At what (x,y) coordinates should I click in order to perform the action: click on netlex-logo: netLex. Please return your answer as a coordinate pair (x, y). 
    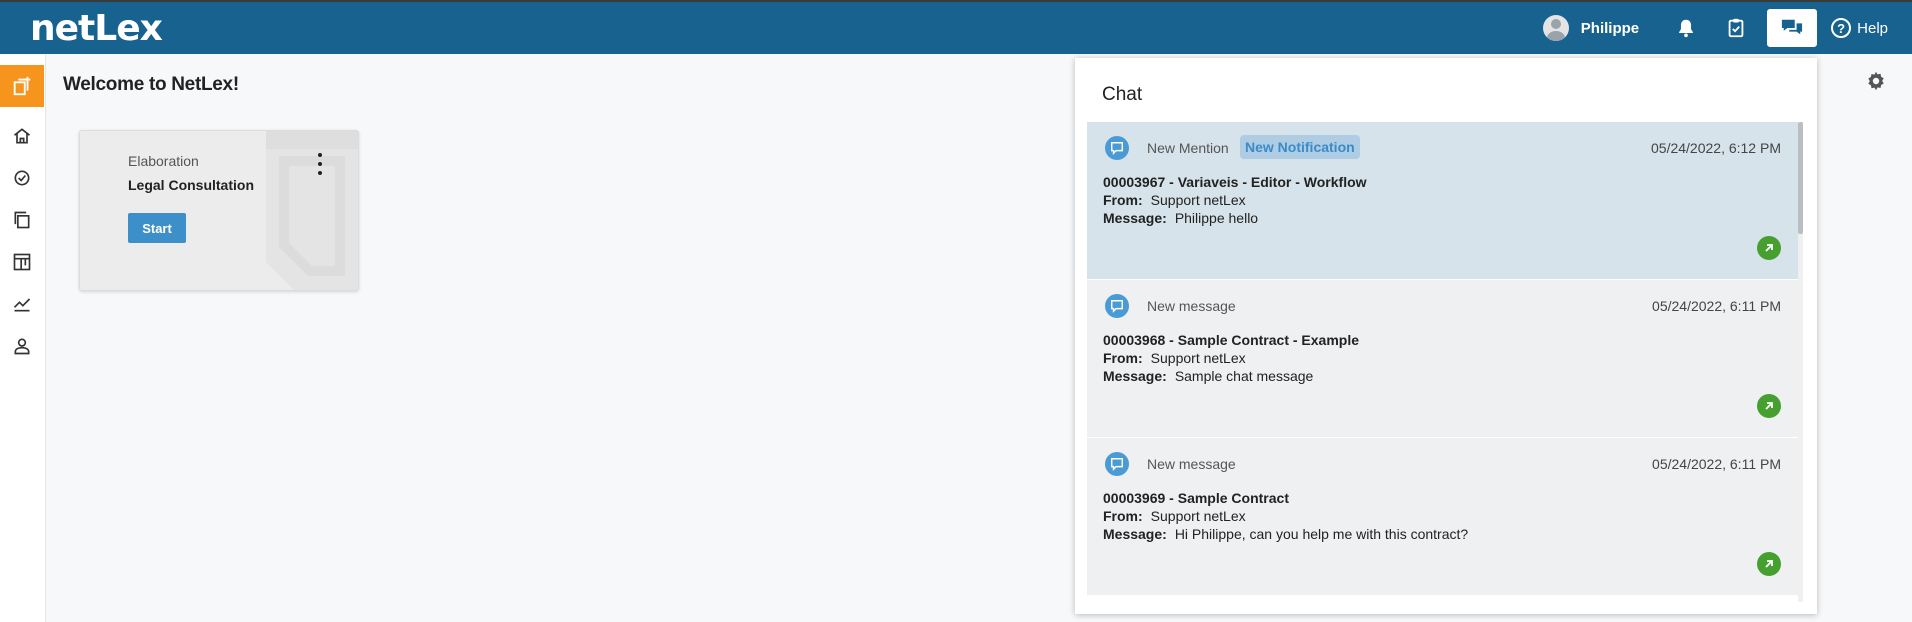
    Looking at the image, I should click on (96, 28).